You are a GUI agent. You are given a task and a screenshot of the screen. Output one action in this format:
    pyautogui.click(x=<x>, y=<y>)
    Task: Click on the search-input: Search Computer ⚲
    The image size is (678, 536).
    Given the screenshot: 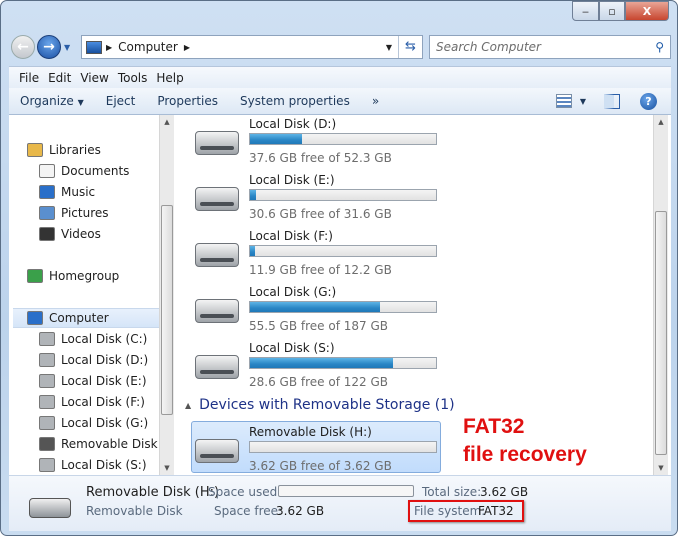 What is the action you would take?
    pyautogui.click(x=550, y=47)
    